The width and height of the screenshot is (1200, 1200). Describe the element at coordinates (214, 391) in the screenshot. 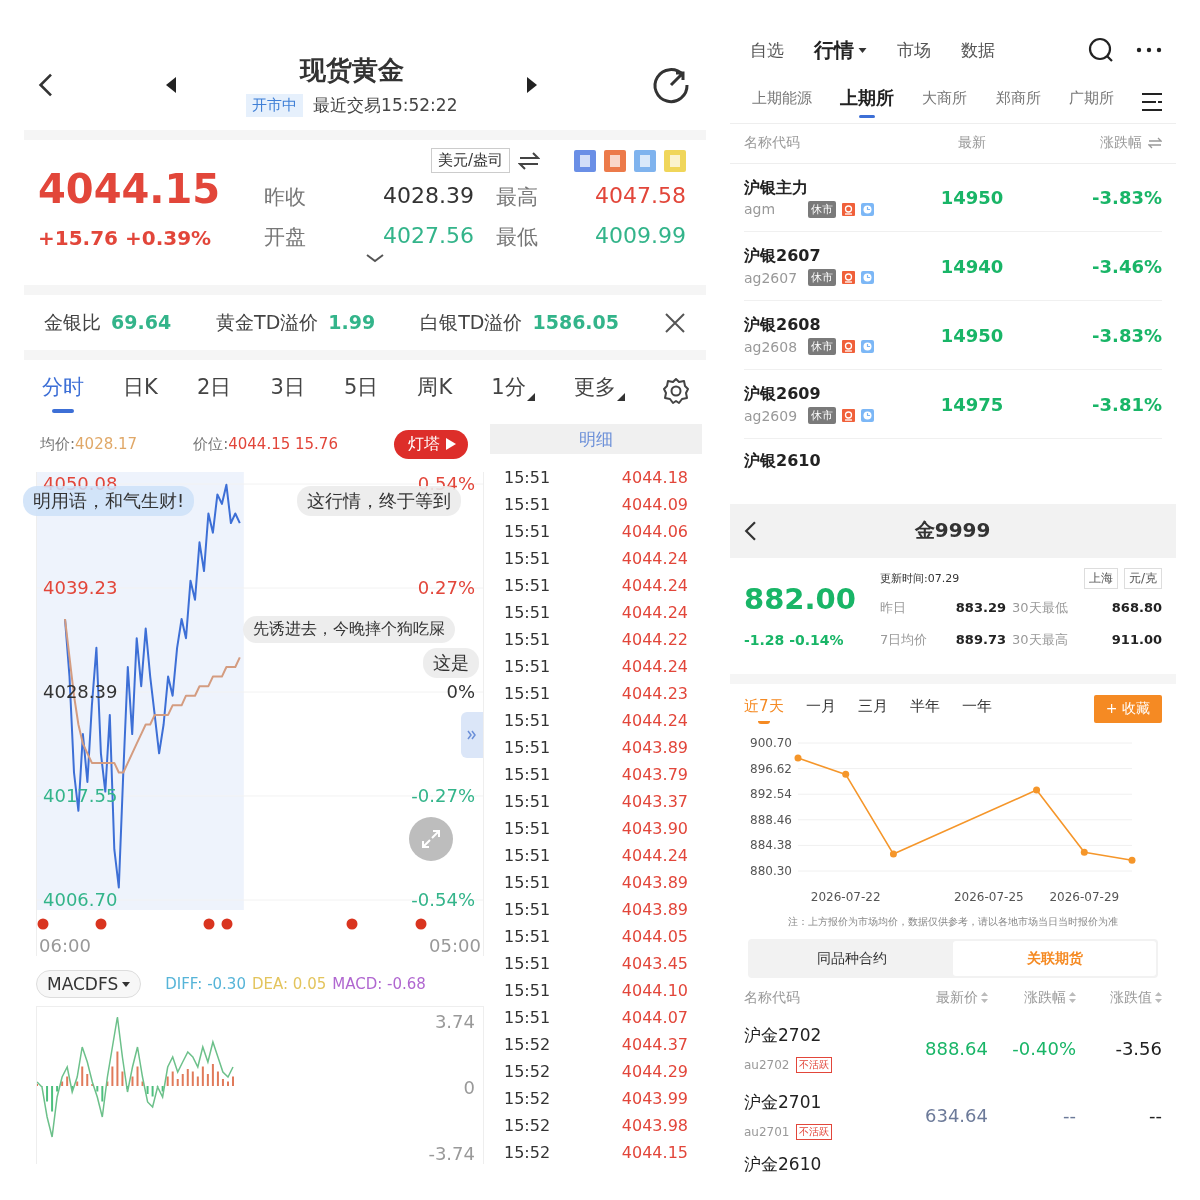

I see `chart-tab: 2日` at that location.